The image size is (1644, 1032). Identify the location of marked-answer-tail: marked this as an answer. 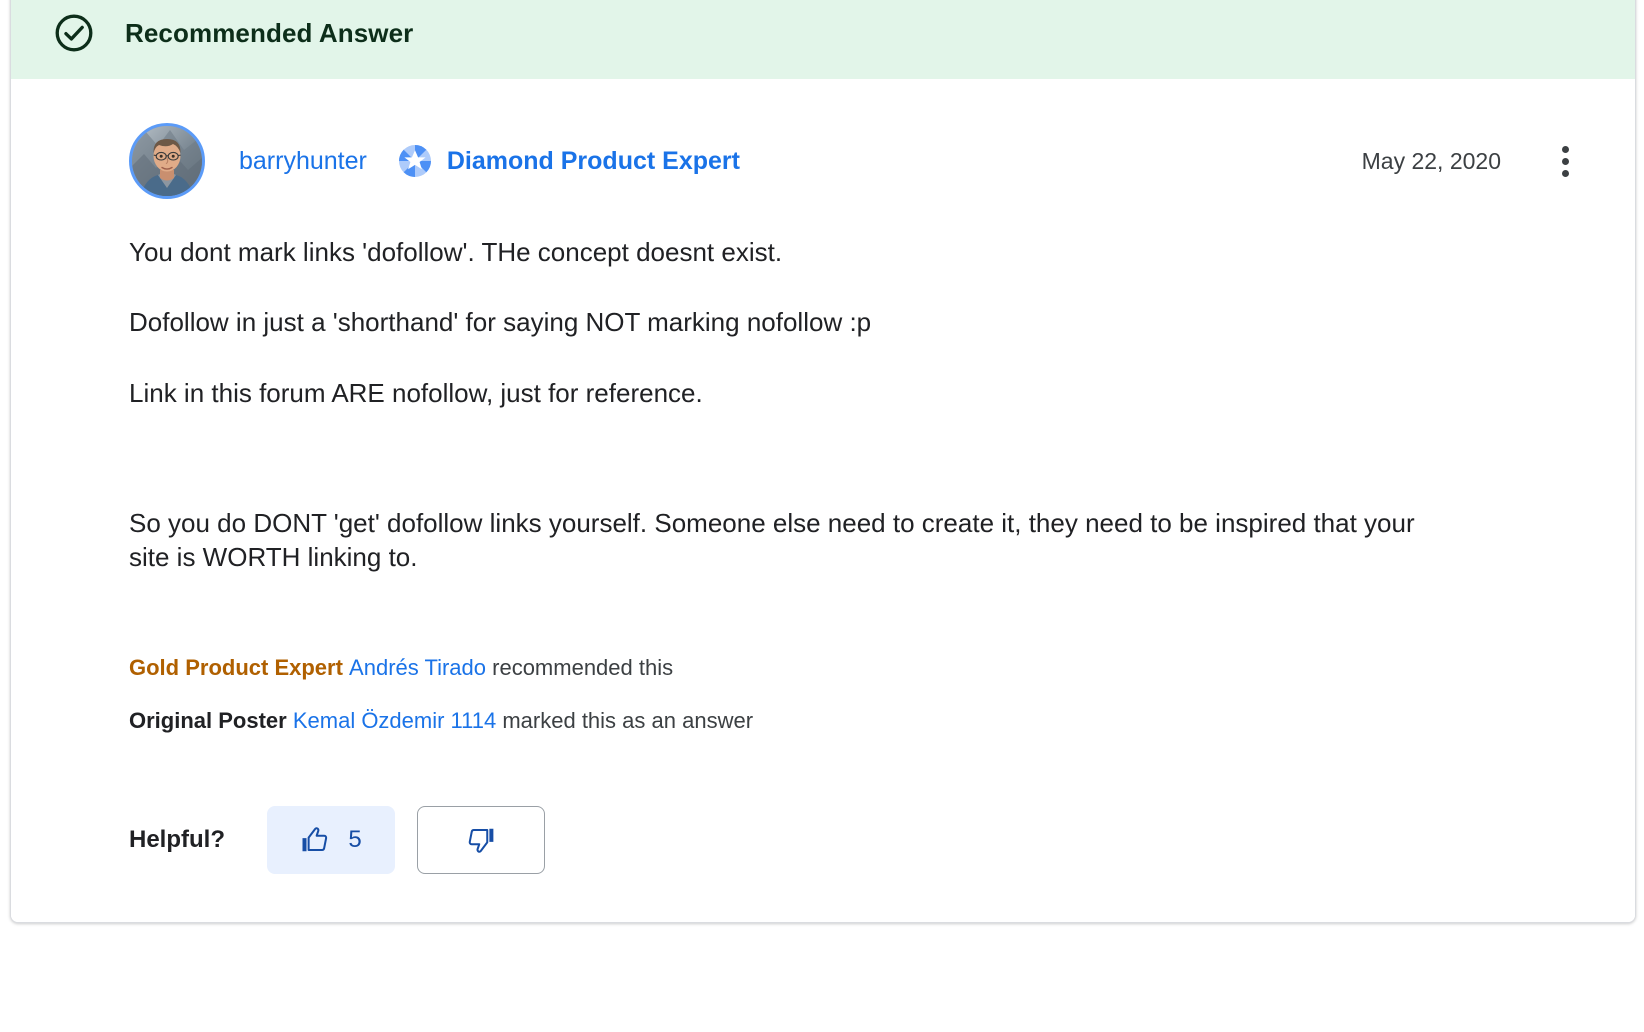
(625, 721).